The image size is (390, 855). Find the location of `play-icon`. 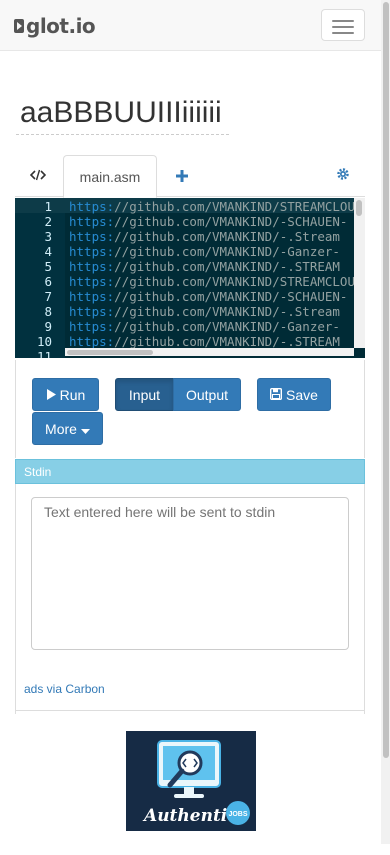

play-icon is located at coordinates (51, 395).